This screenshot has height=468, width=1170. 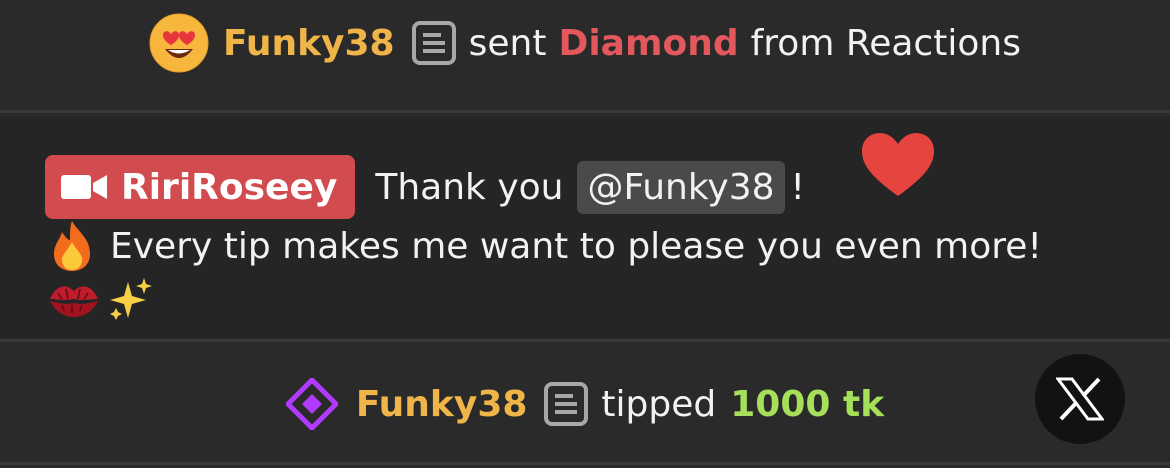 What do you see at coordinates (898, 164) in the screenshot?
I see `red-heart-emoji-icon` at bounding box center [898, 164].